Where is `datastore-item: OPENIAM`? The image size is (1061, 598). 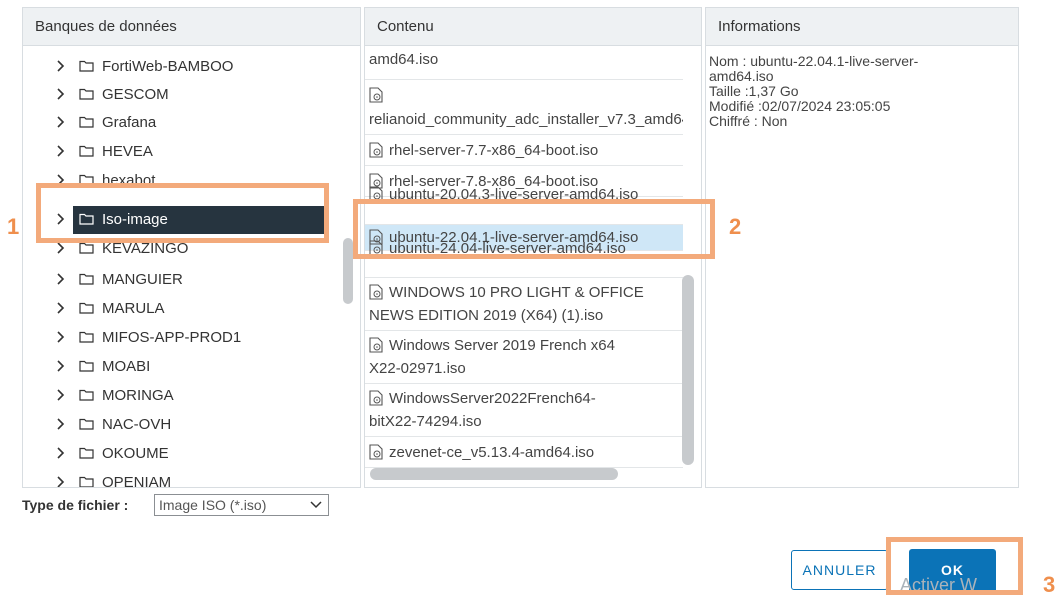
datastore-item: OPENIAM is located at coordinates (185, 478).